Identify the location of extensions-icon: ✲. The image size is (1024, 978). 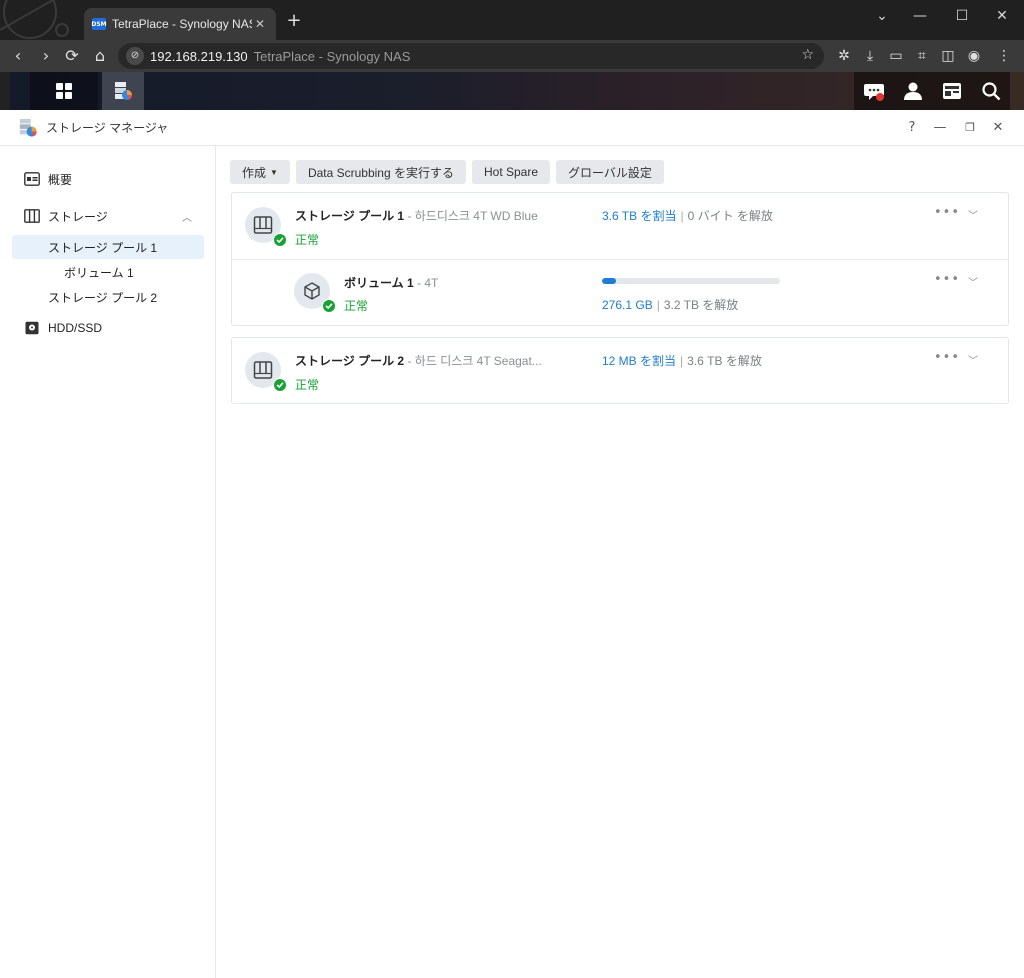
(844, 56).